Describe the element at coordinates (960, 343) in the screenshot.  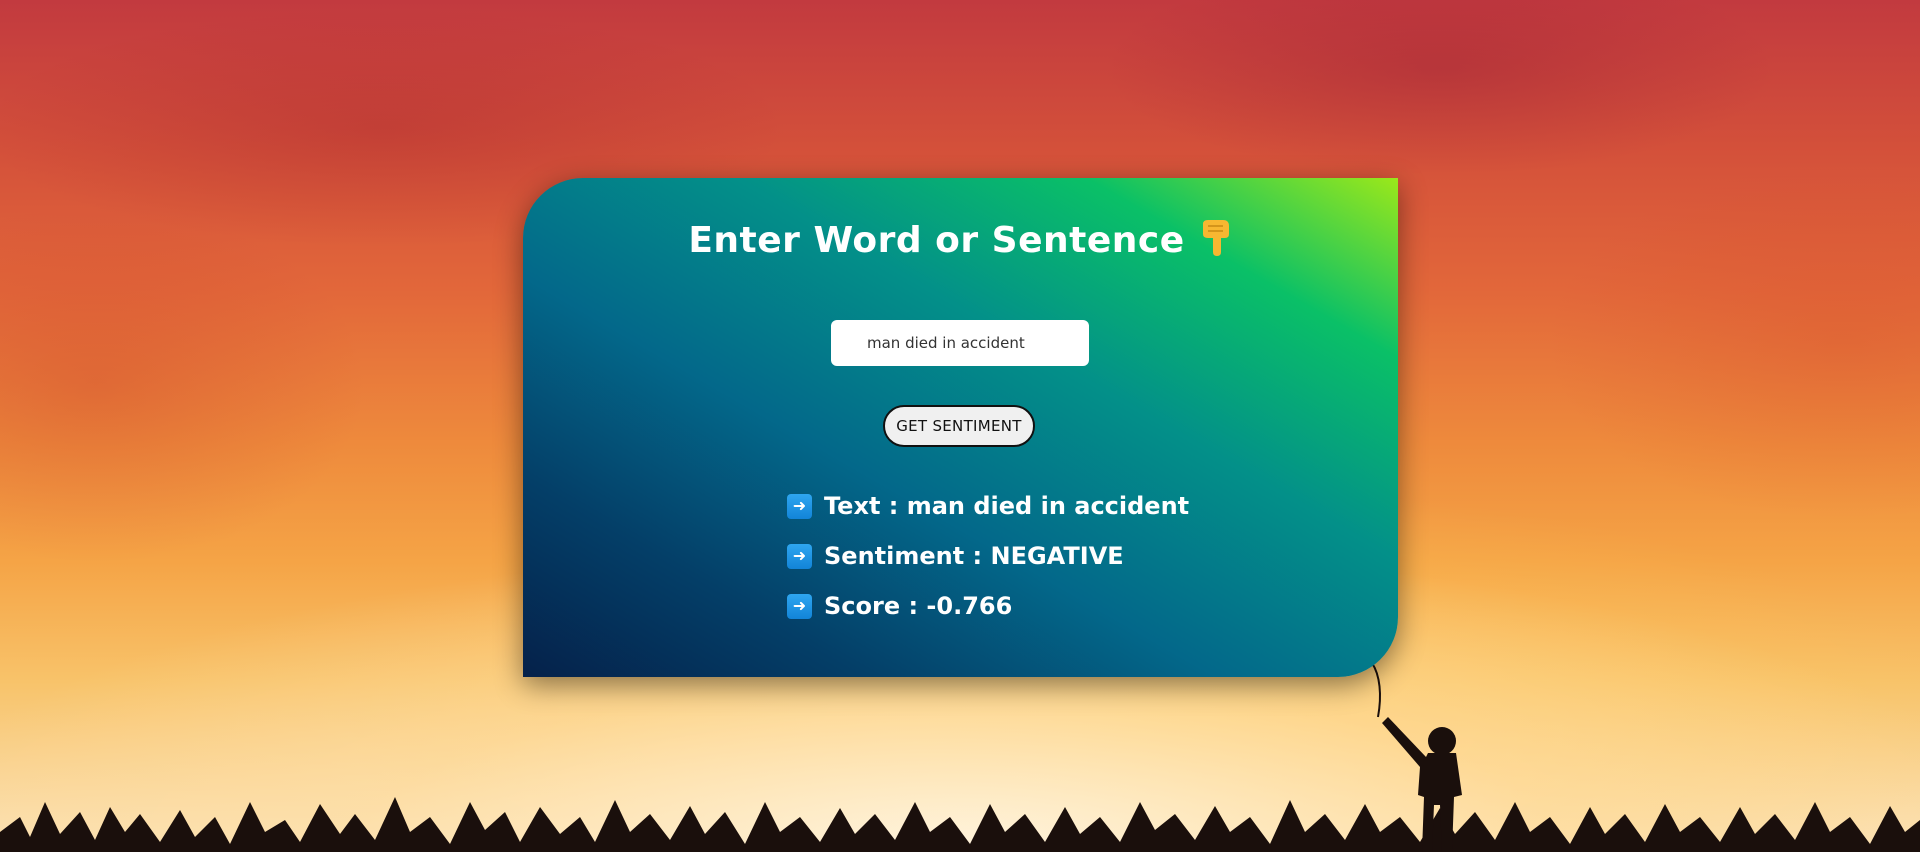
I see `sentence-input` at that location.